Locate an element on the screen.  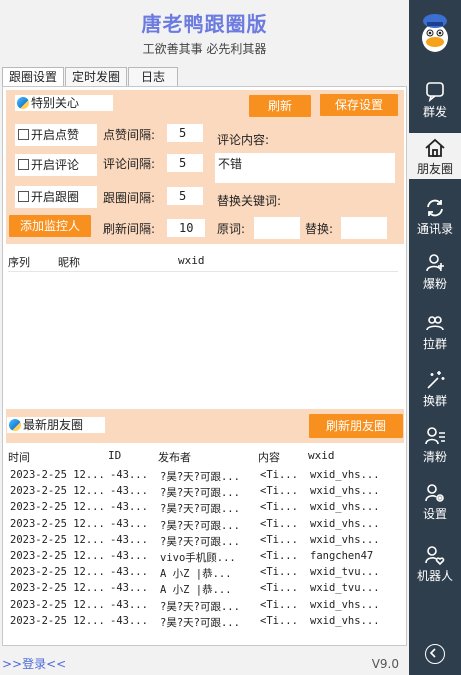
sidebar-item-fans: 爆粉 is located at coordinates (435, 271).